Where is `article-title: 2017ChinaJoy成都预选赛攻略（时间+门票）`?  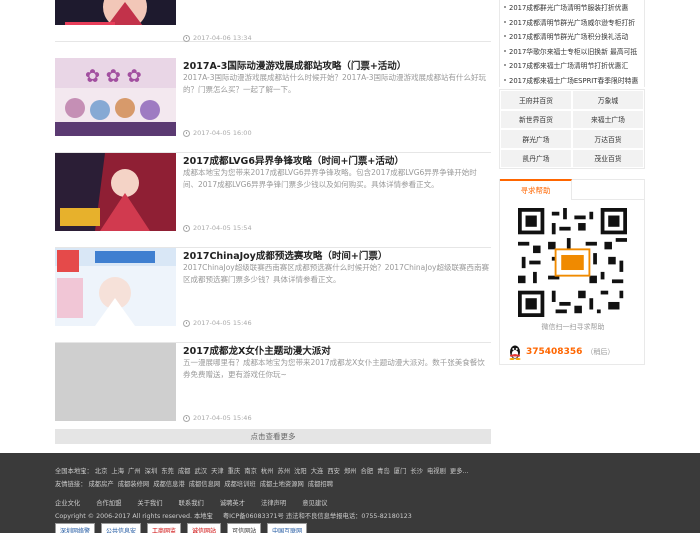 article-title: 2017ChinaJoy成都预选赛攻略（时间+门票） is located at coordinates (285, 255).